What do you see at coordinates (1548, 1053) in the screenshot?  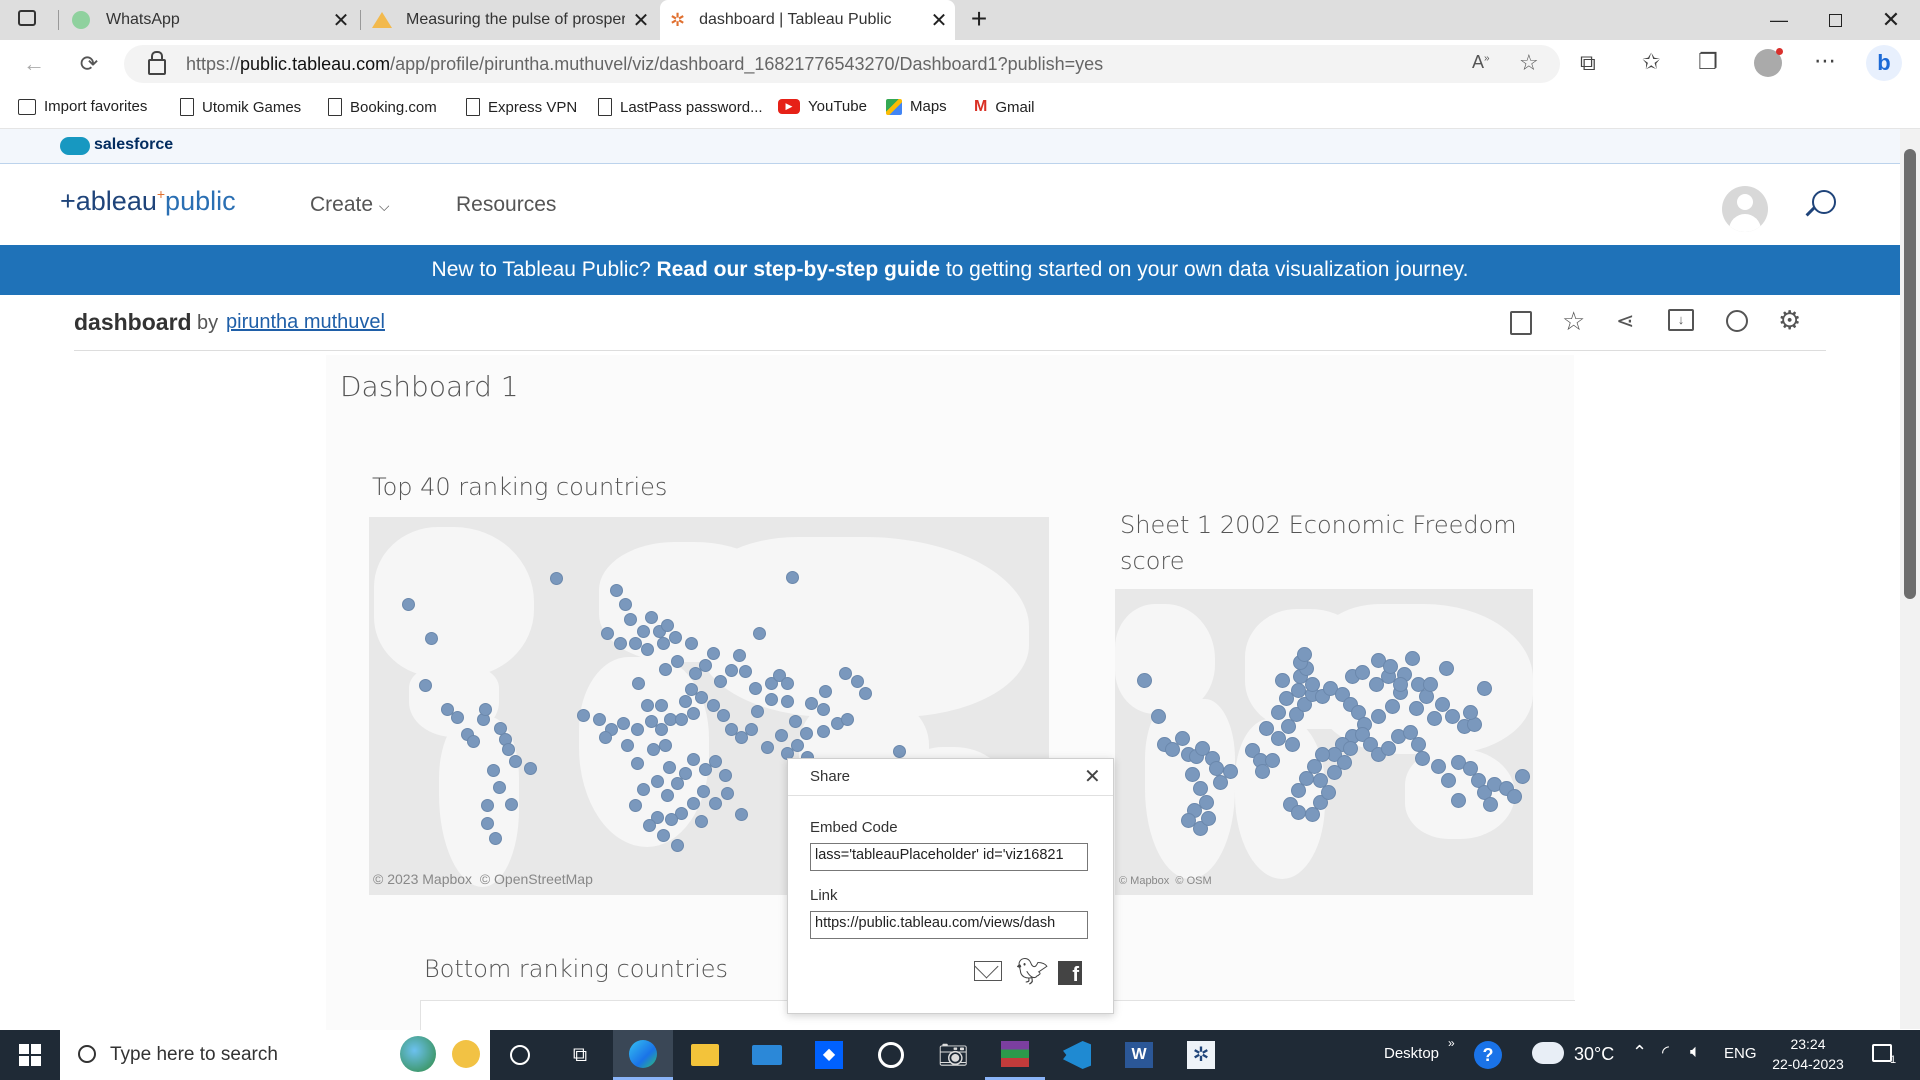 I see `weather-cloud-icon` at bounding box center [1548, 1053].